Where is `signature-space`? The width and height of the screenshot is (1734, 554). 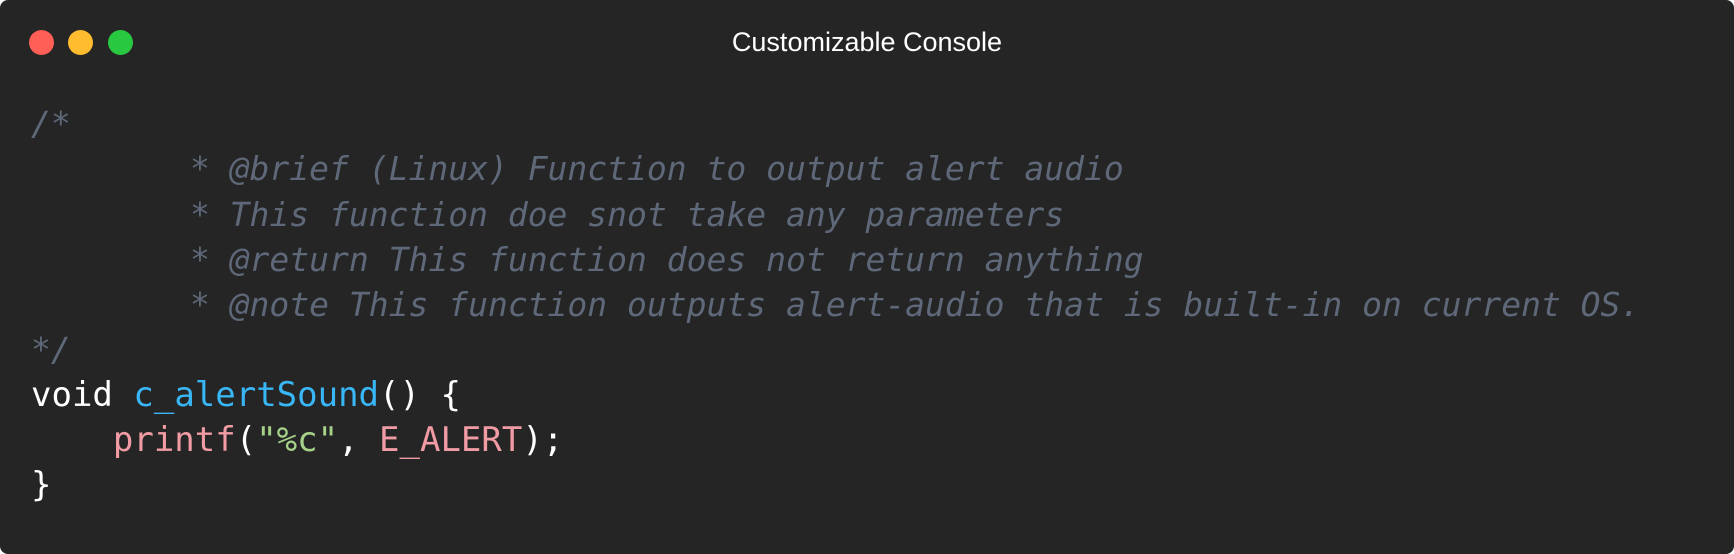 signature-space is located at coordinates (123, 395).